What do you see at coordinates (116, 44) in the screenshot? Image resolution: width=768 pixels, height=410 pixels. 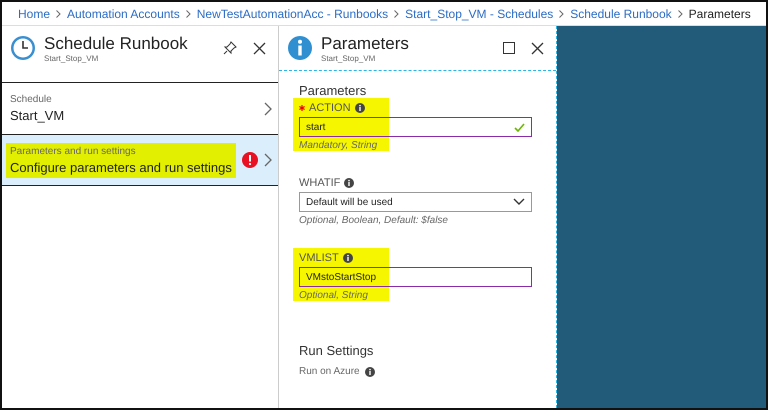 I see `blade-title: Schedule Runbook` at bounding box center [116, 44].